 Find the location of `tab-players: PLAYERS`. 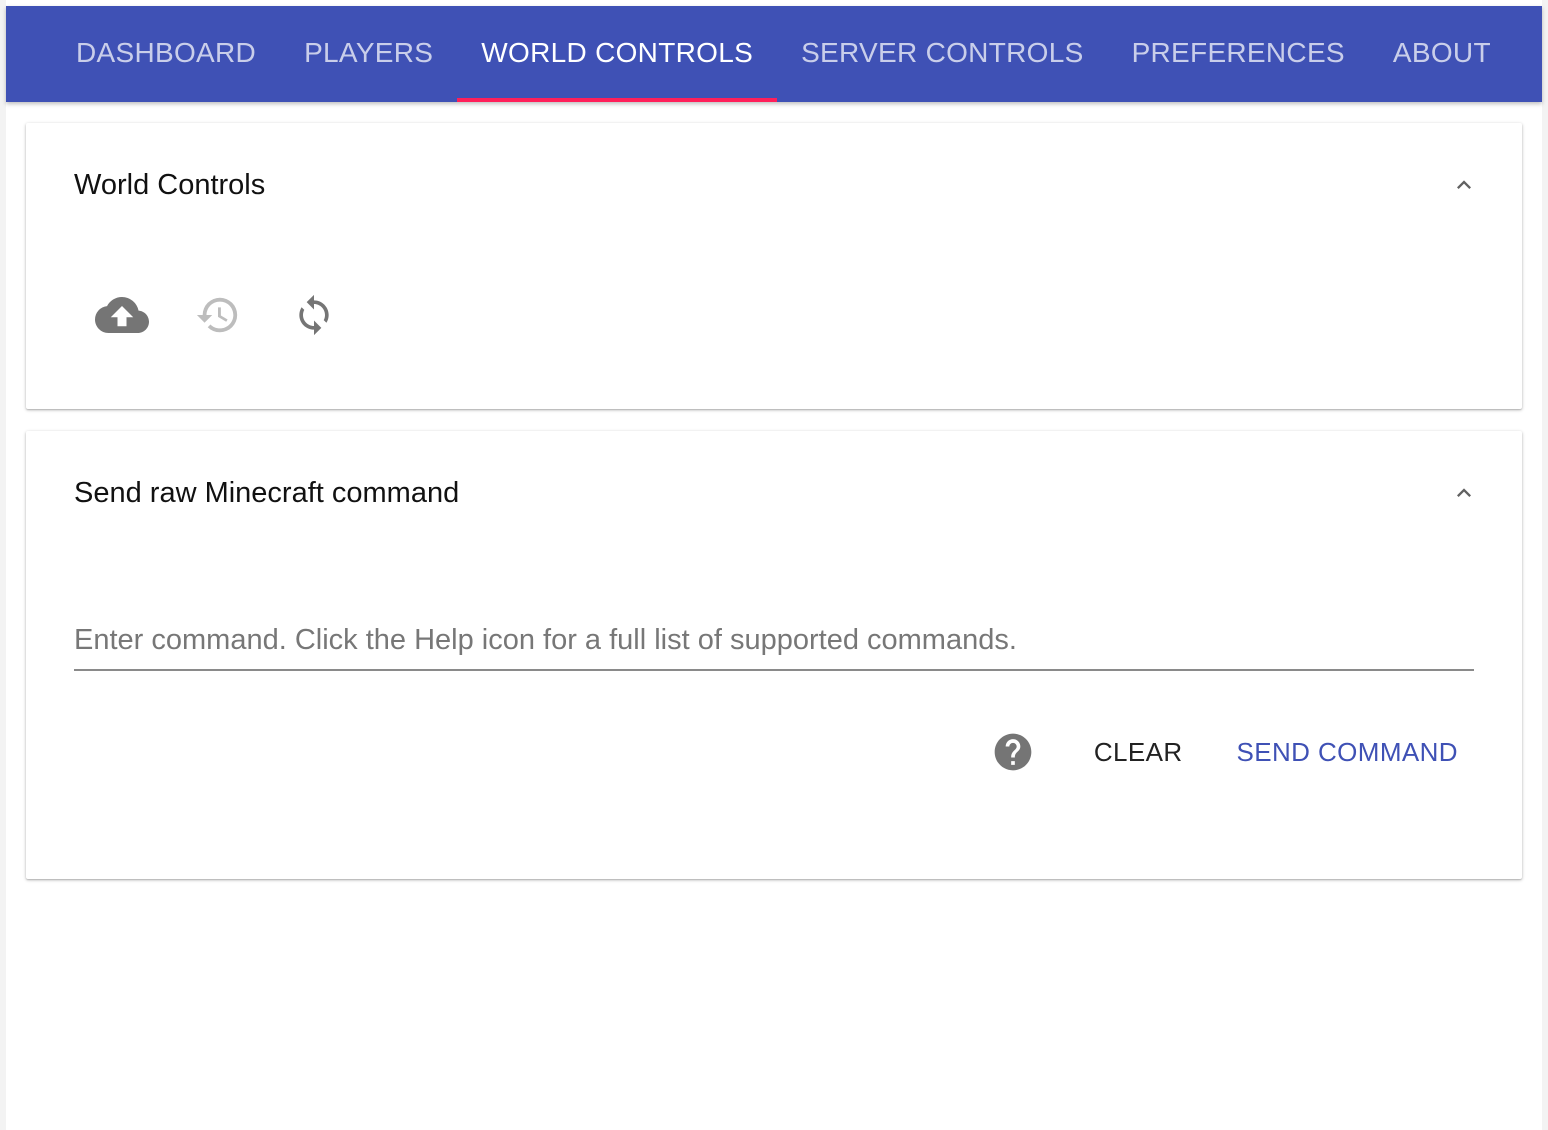

tab-players: PLAYERS is located at coordinates (368, 54).